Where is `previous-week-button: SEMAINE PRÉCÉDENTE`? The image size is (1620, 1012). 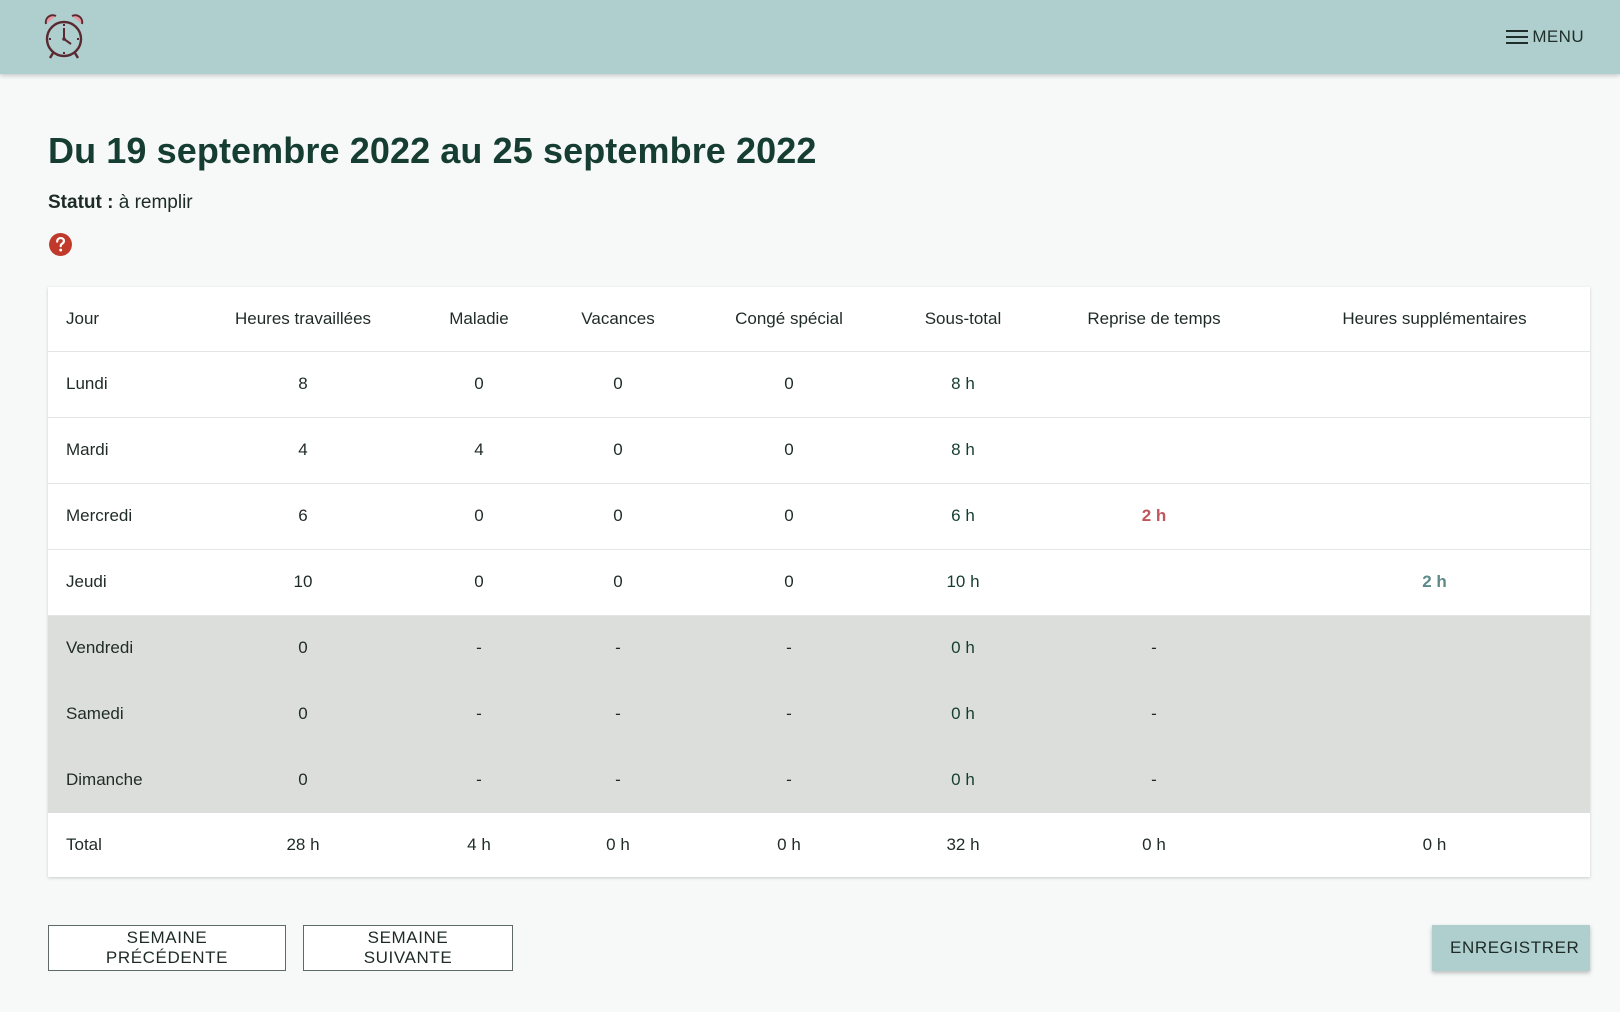 previous-week-button: SEMAINE PRÉCÉDENTE is located at coordinates (167, 948).